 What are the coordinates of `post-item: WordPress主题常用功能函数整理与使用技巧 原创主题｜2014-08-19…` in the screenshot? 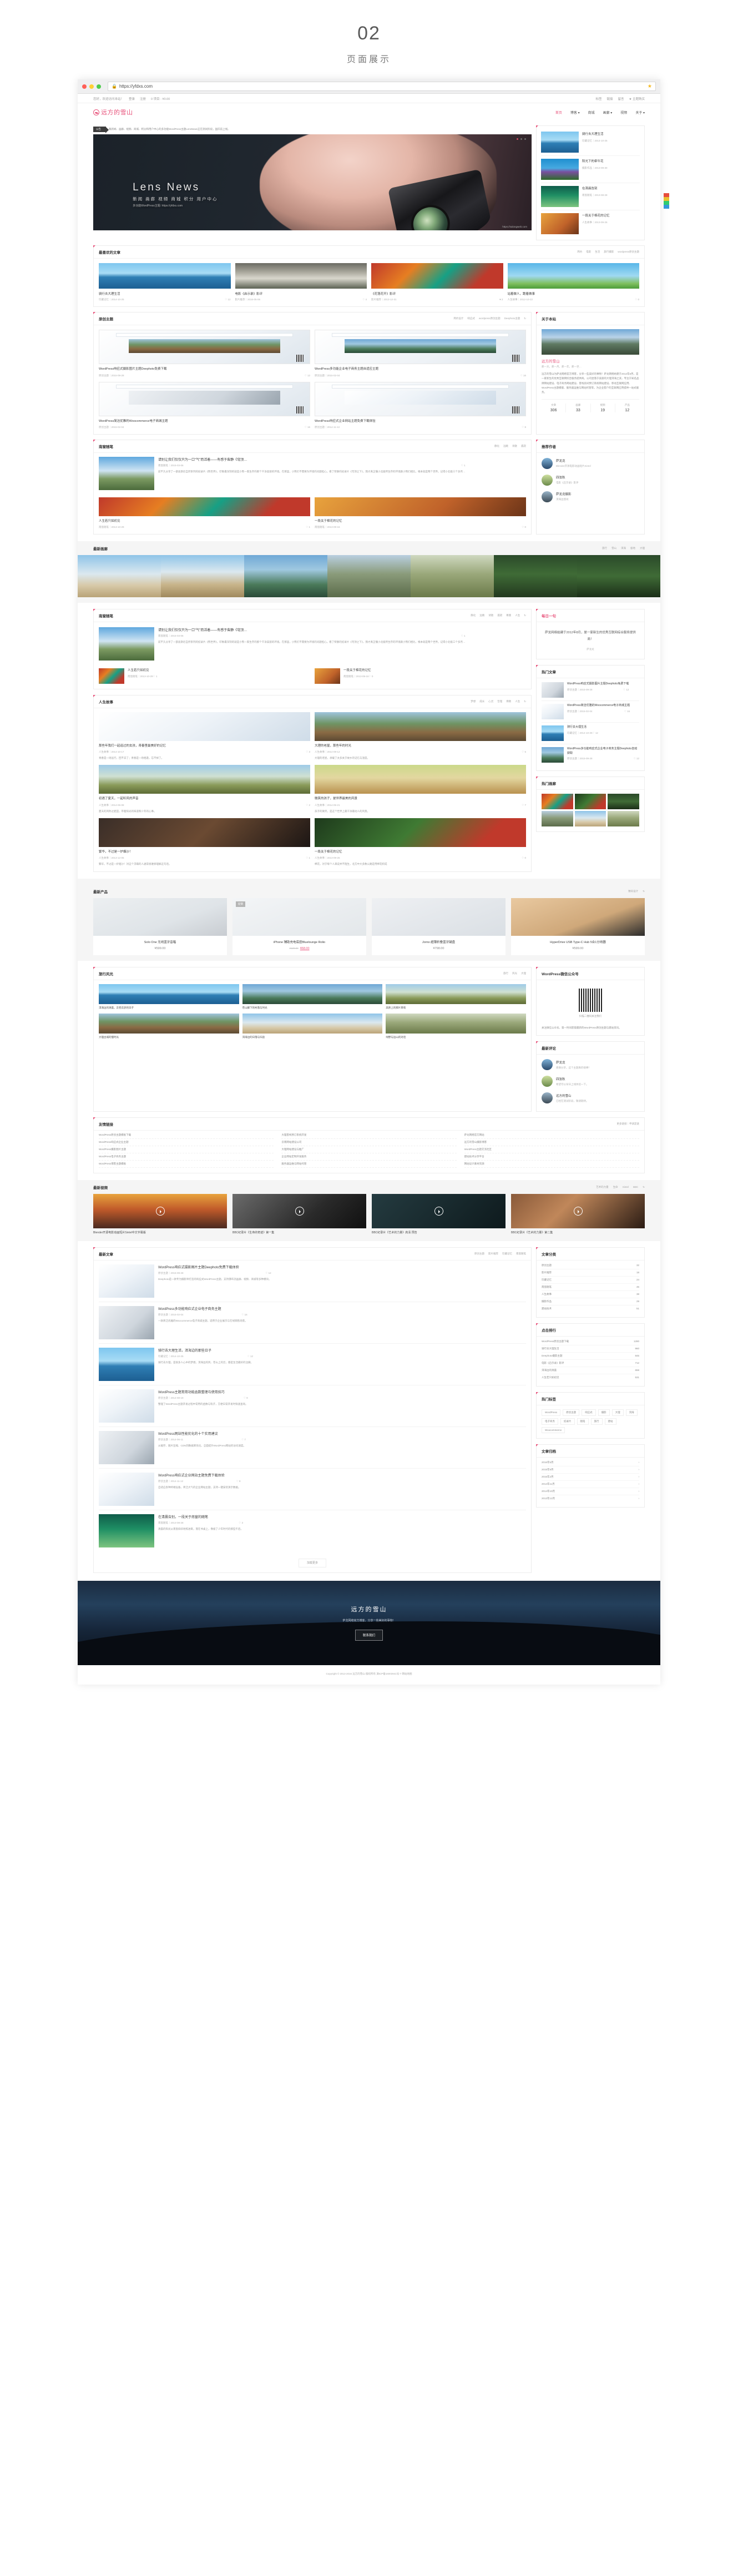 It's located at (312, 1406).